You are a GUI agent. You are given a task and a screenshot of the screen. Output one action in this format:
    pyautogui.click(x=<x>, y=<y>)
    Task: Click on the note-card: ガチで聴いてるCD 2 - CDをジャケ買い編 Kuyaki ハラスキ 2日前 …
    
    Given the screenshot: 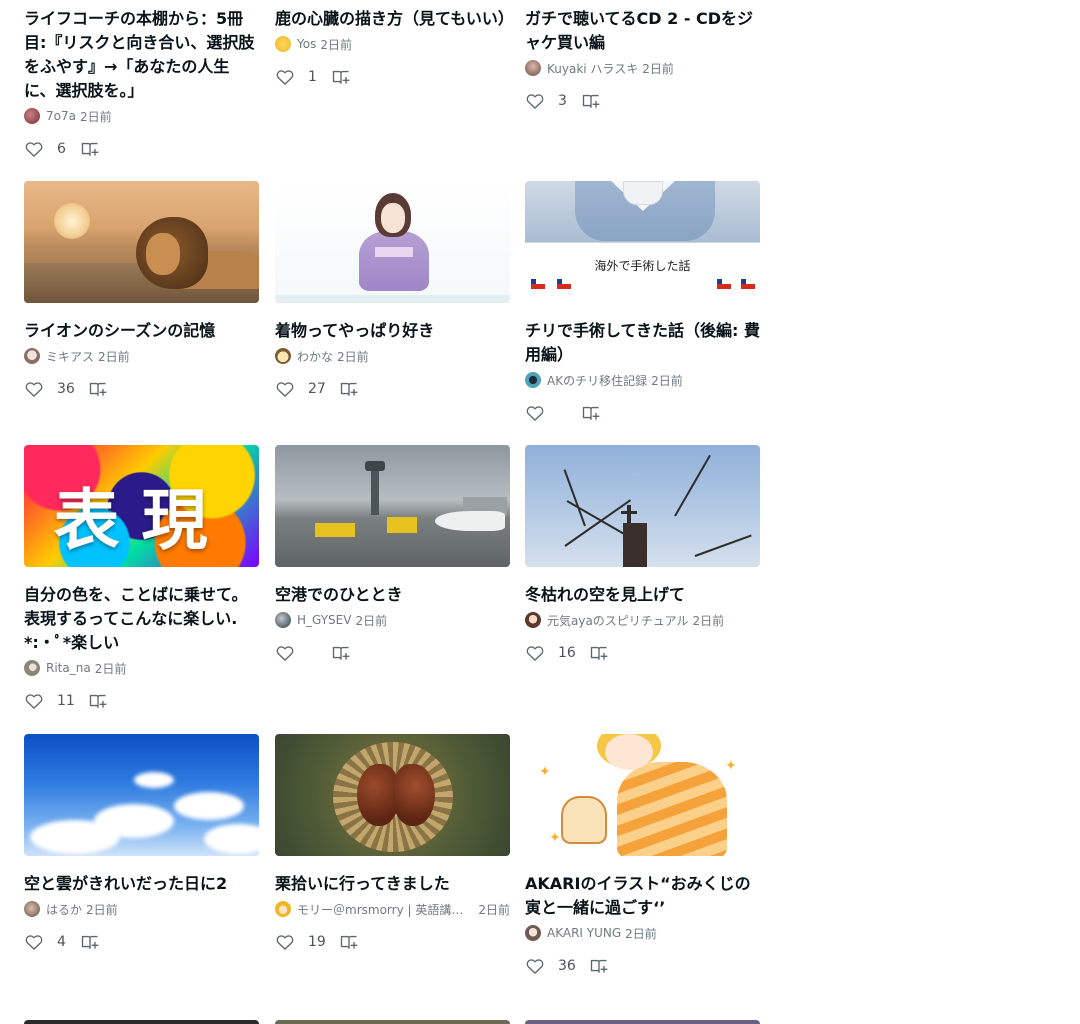 What is the action you would take?
    pyautogui.click(x=642, y=59)
    